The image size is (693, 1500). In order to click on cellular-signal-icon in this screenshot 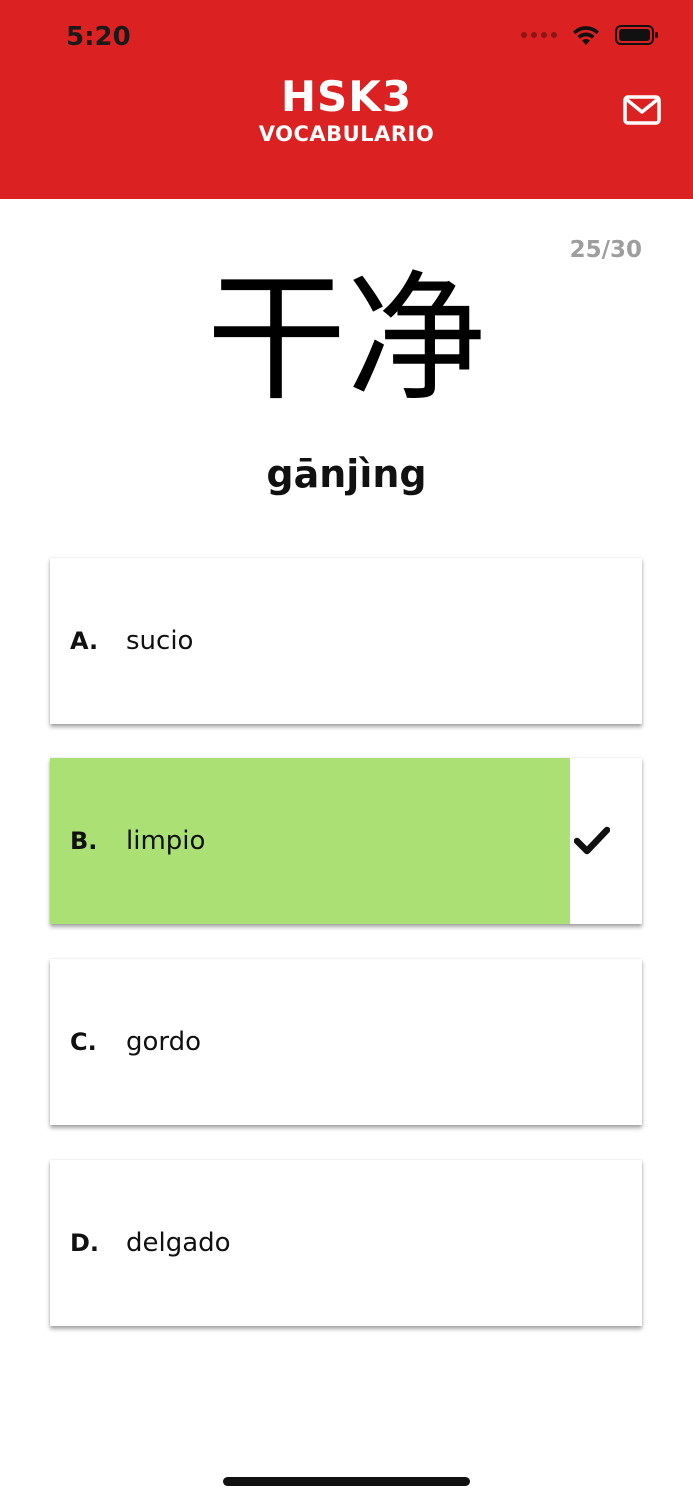, I will do `click(539, 35)`.